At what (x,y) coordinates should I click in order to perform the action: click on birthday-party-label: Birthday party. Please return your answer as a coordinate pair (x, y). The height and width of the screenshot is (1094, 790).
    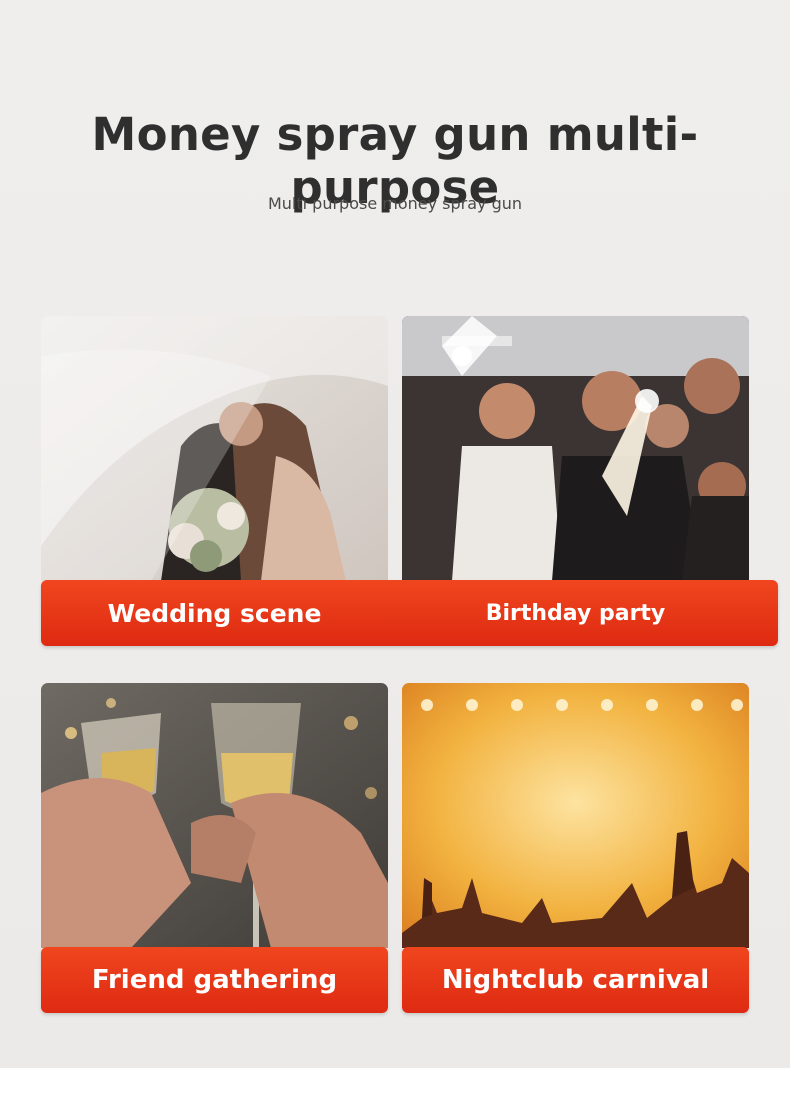
    Looking at the image, I should click on (575, 613).